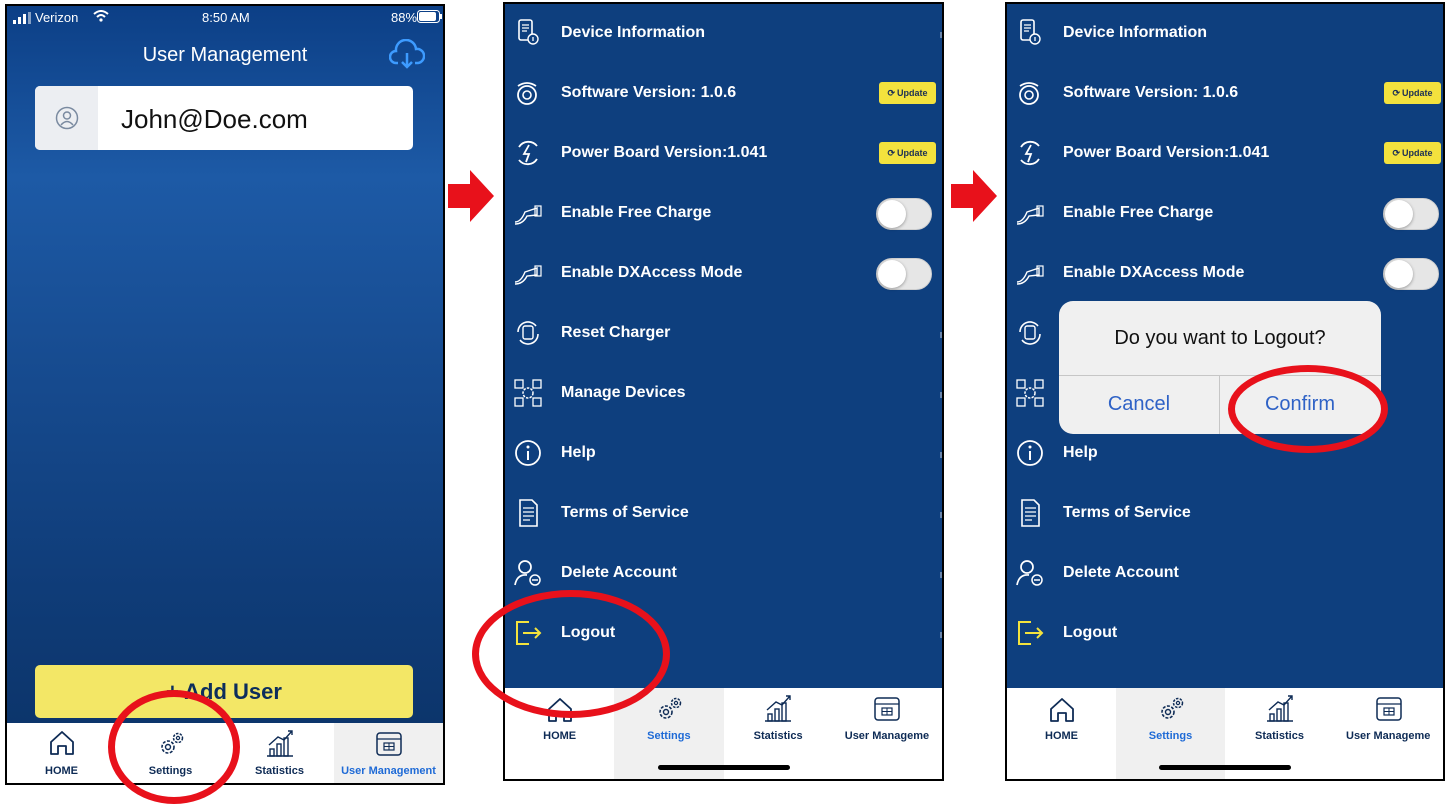  Describe the element at coordinates (429, 16) in the screenshot. I see `battery-icon` at that location.